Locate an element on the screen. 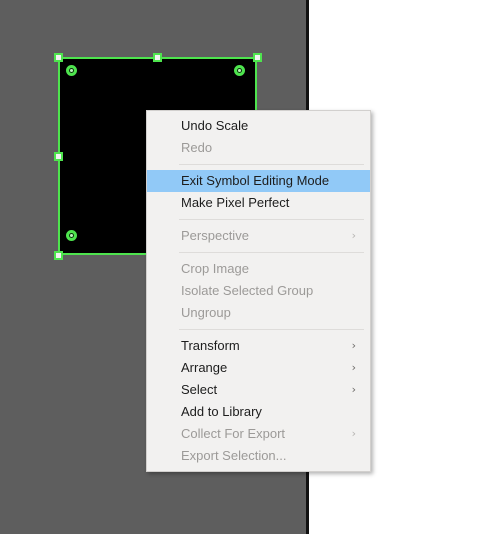 This screenshot has height=534, width=504. handle-bottom-left is located at coordinates (58, 255).